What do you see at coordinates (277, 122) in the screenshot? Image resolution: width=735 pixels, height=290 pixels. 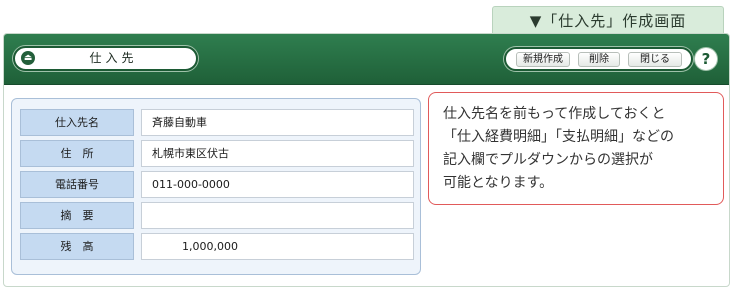 I see `supplier-name-field: 斉藤自動車` at bounding box center [277, 122].